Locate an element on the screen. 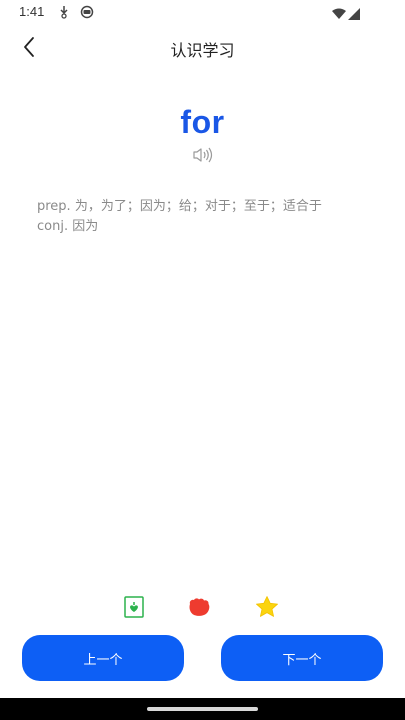 This screenshot has width=405, height=720. yellow-star-icon is located at coordinates (267, 607).